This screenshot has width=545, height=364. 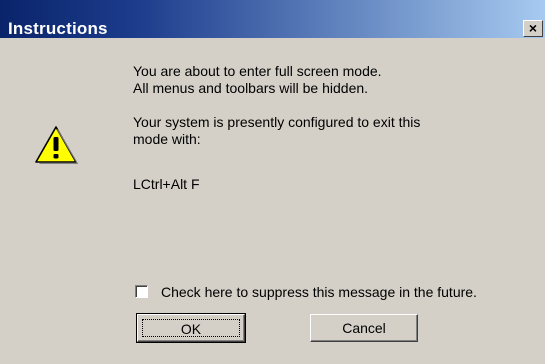 I want to click on close-icon: ×, so click(x=533, y=28).